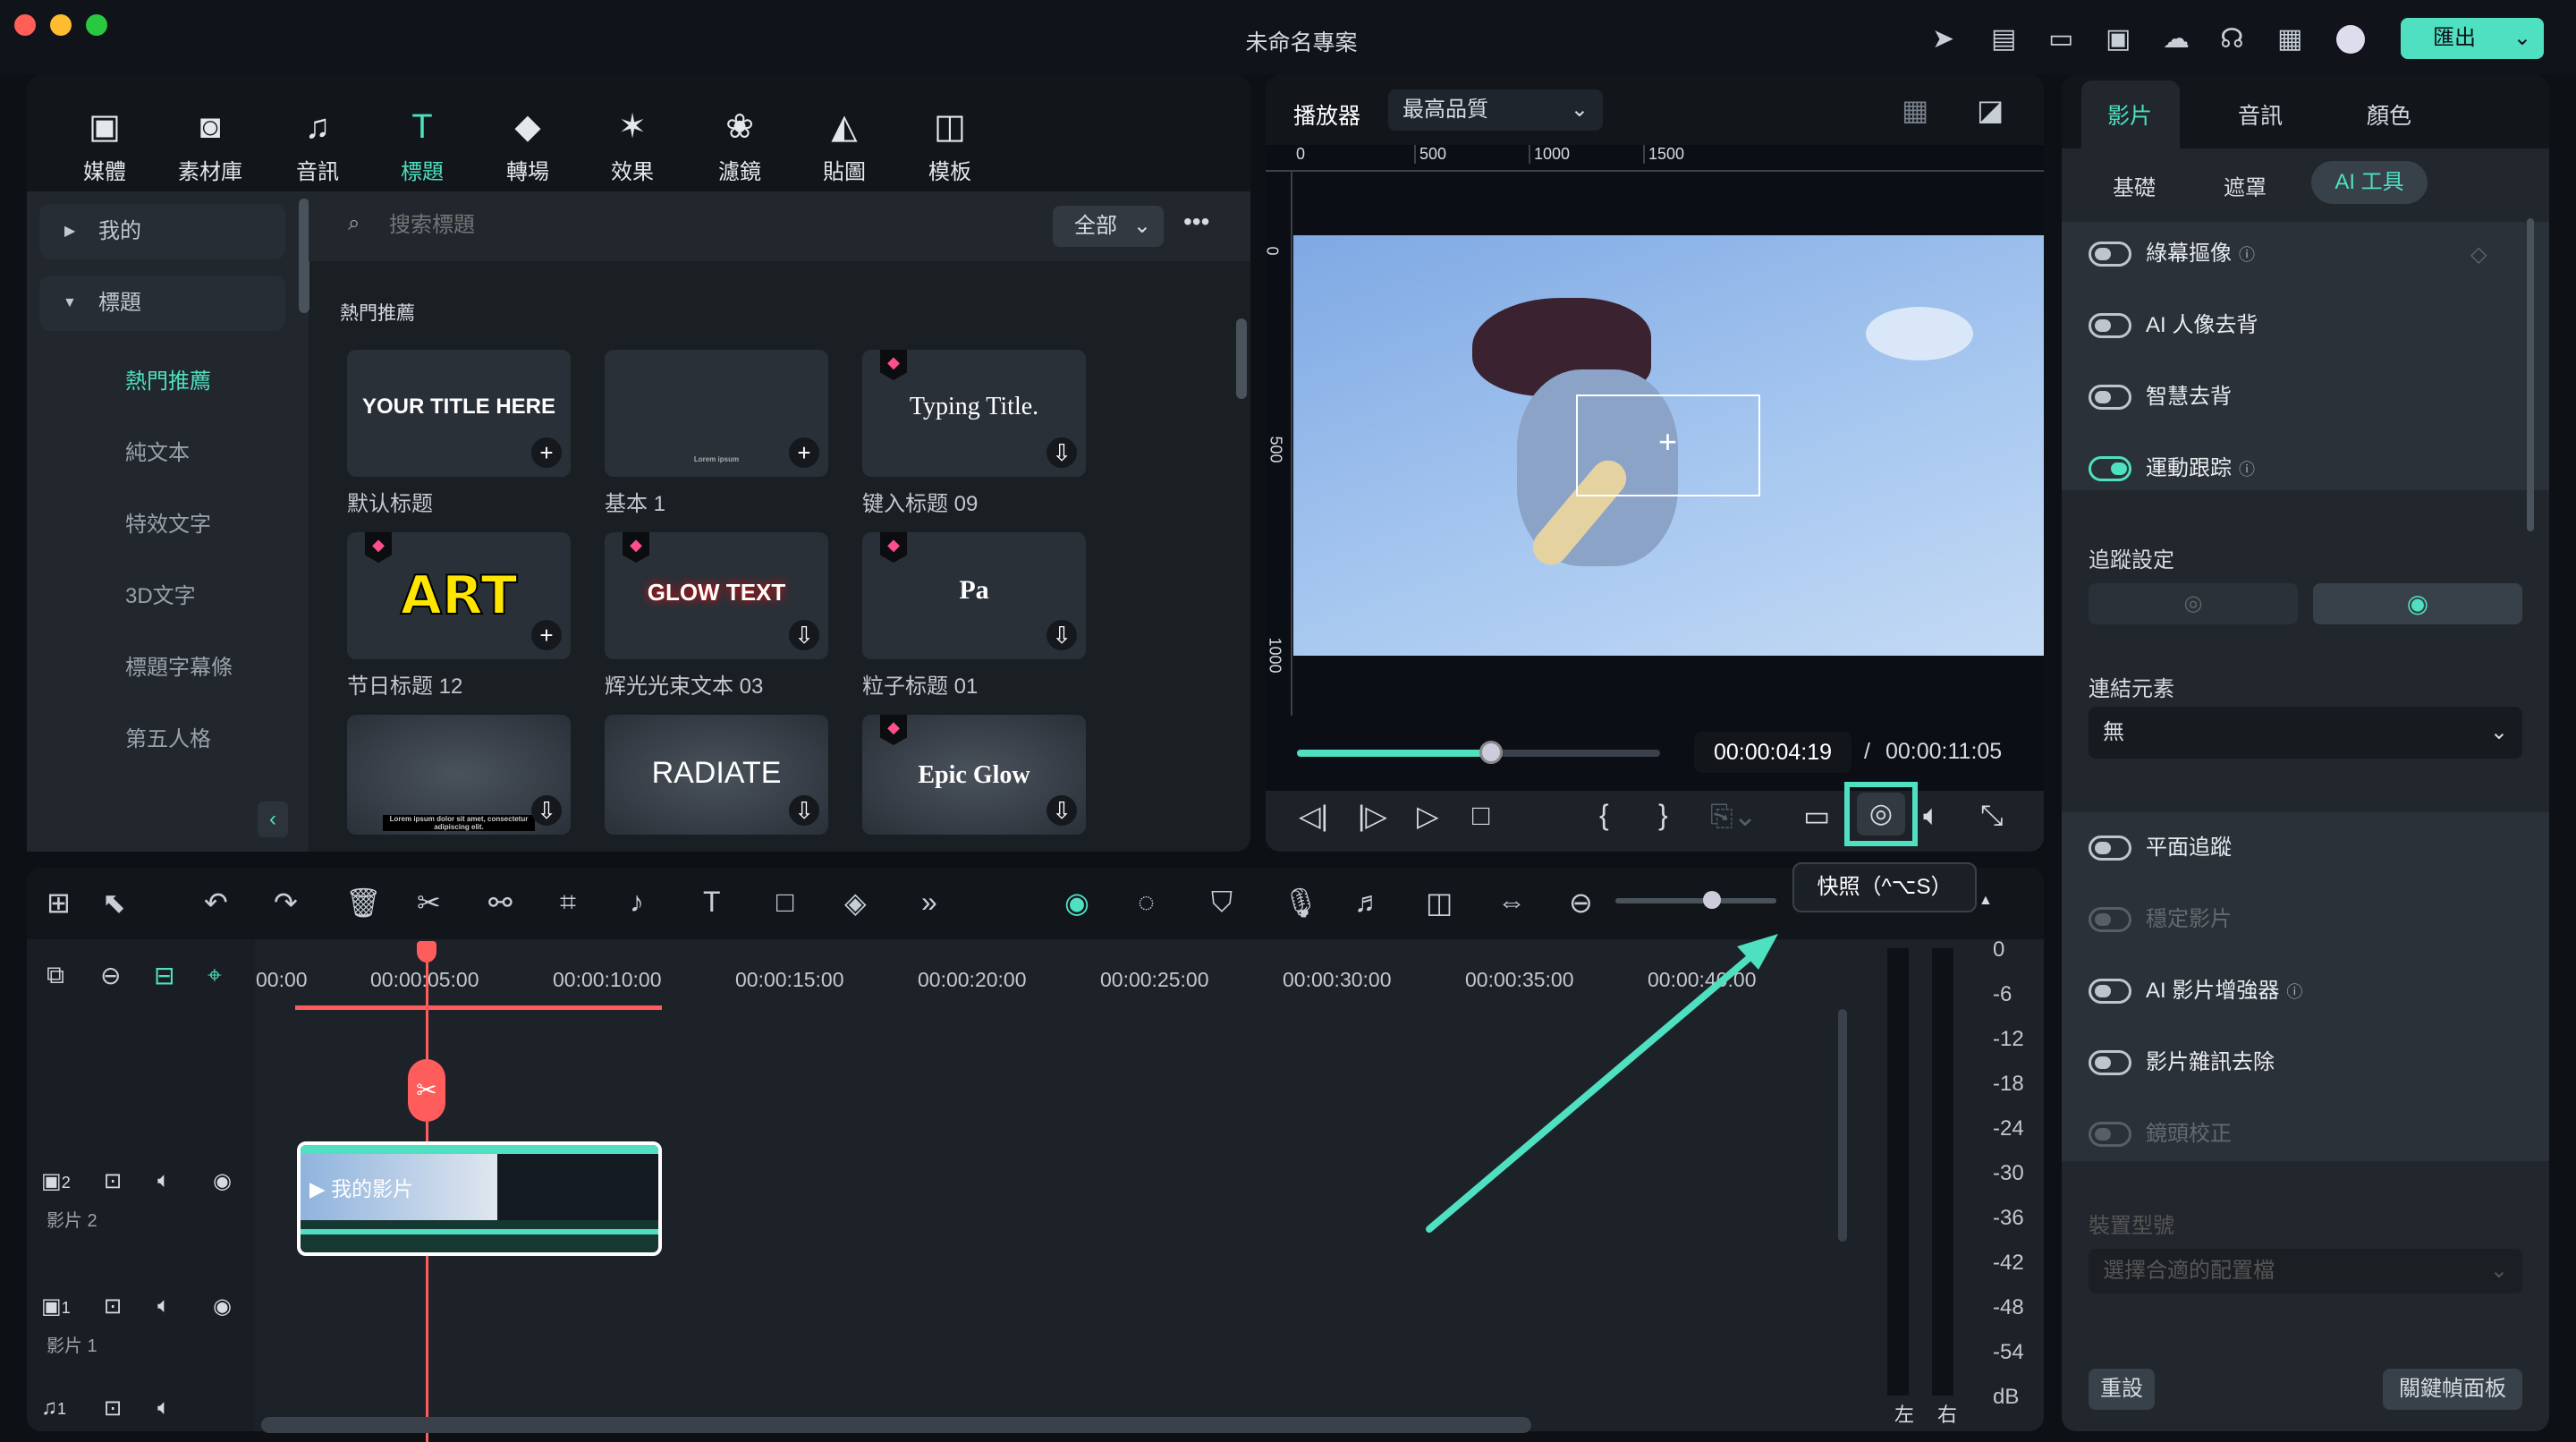 The width and height of the screenshot is (2576, 1442). Describe the element at coordinates (2305, 1271) in the screenshot. I see `device-profile-dropdown: 選擇合適的配置檔 ⌄` at that location.